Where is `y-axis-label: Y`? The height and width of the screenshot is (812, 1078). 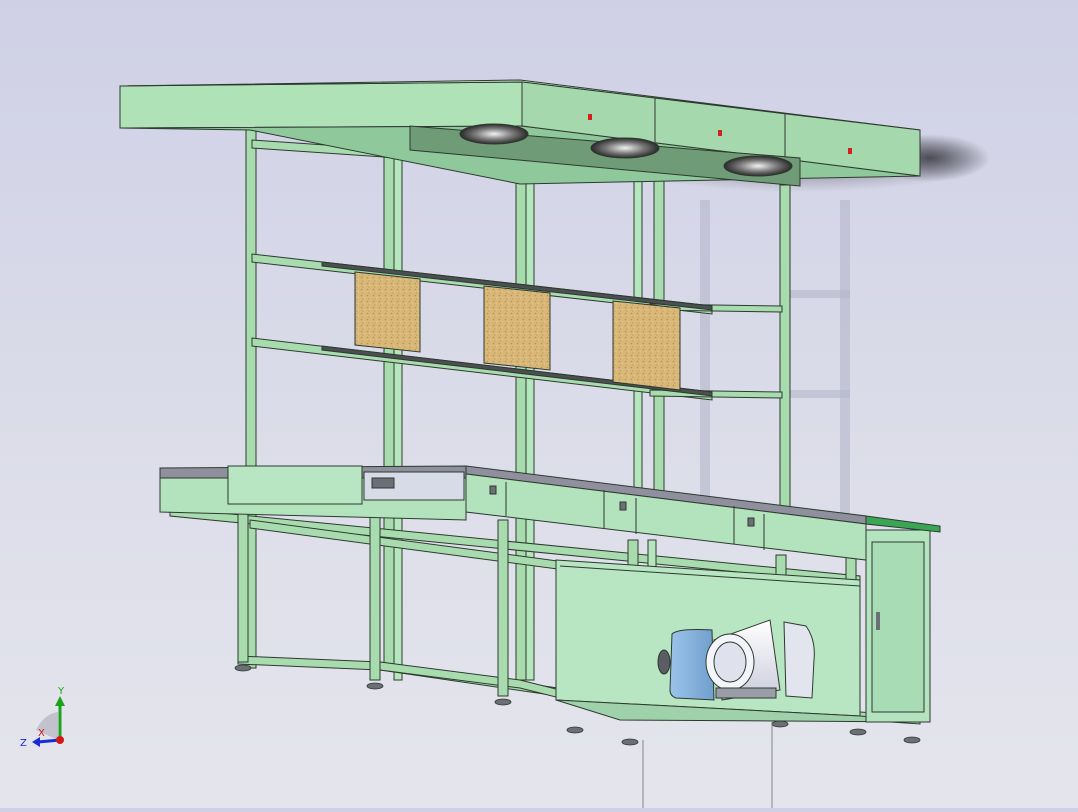
y-axis-label: Y is located at coordinates (61, 691).